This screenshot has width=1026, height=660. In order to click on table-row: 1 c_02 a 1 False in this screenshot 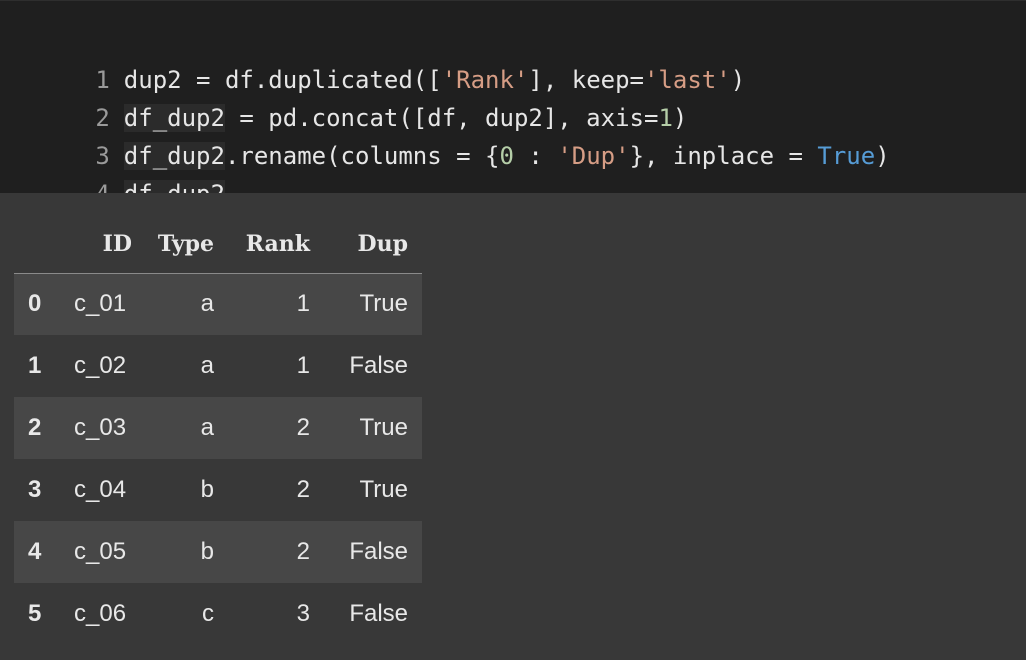, I will do `click(218, 366)`.